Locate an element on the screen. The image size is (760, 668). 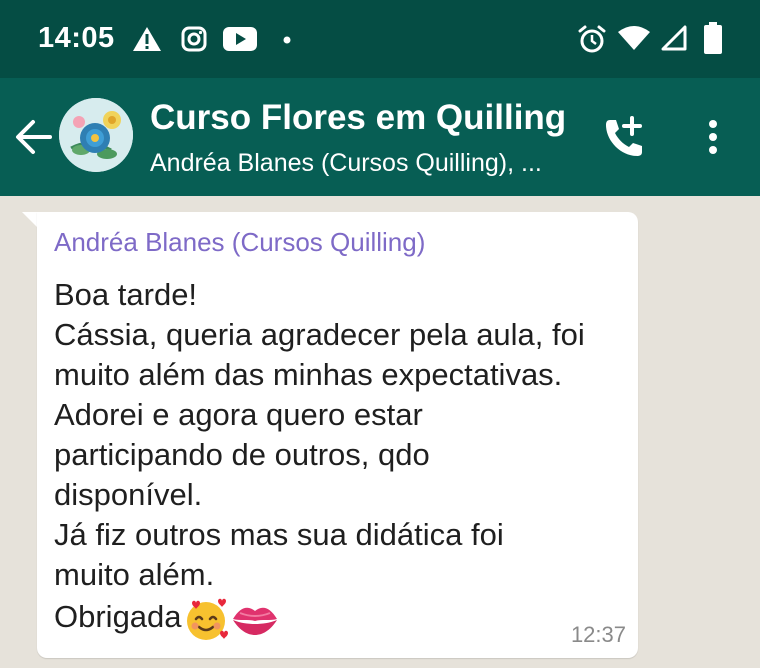
battery-icon is located at coordinates (713, 38).